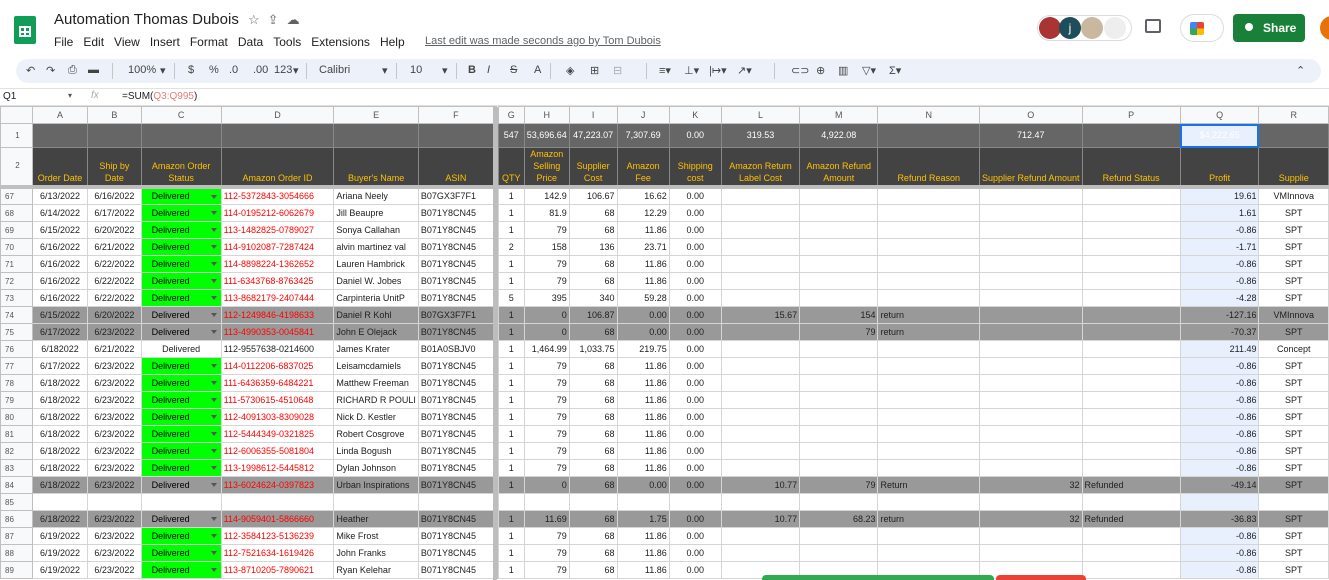  I want to click on cell-F: B07GX3F7F1, so click(455, 315).